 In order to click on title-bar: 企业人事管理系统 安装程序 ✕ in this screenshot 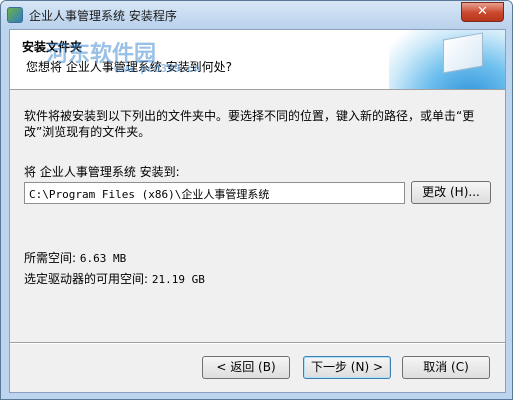, I will do `click(256, 15)`.